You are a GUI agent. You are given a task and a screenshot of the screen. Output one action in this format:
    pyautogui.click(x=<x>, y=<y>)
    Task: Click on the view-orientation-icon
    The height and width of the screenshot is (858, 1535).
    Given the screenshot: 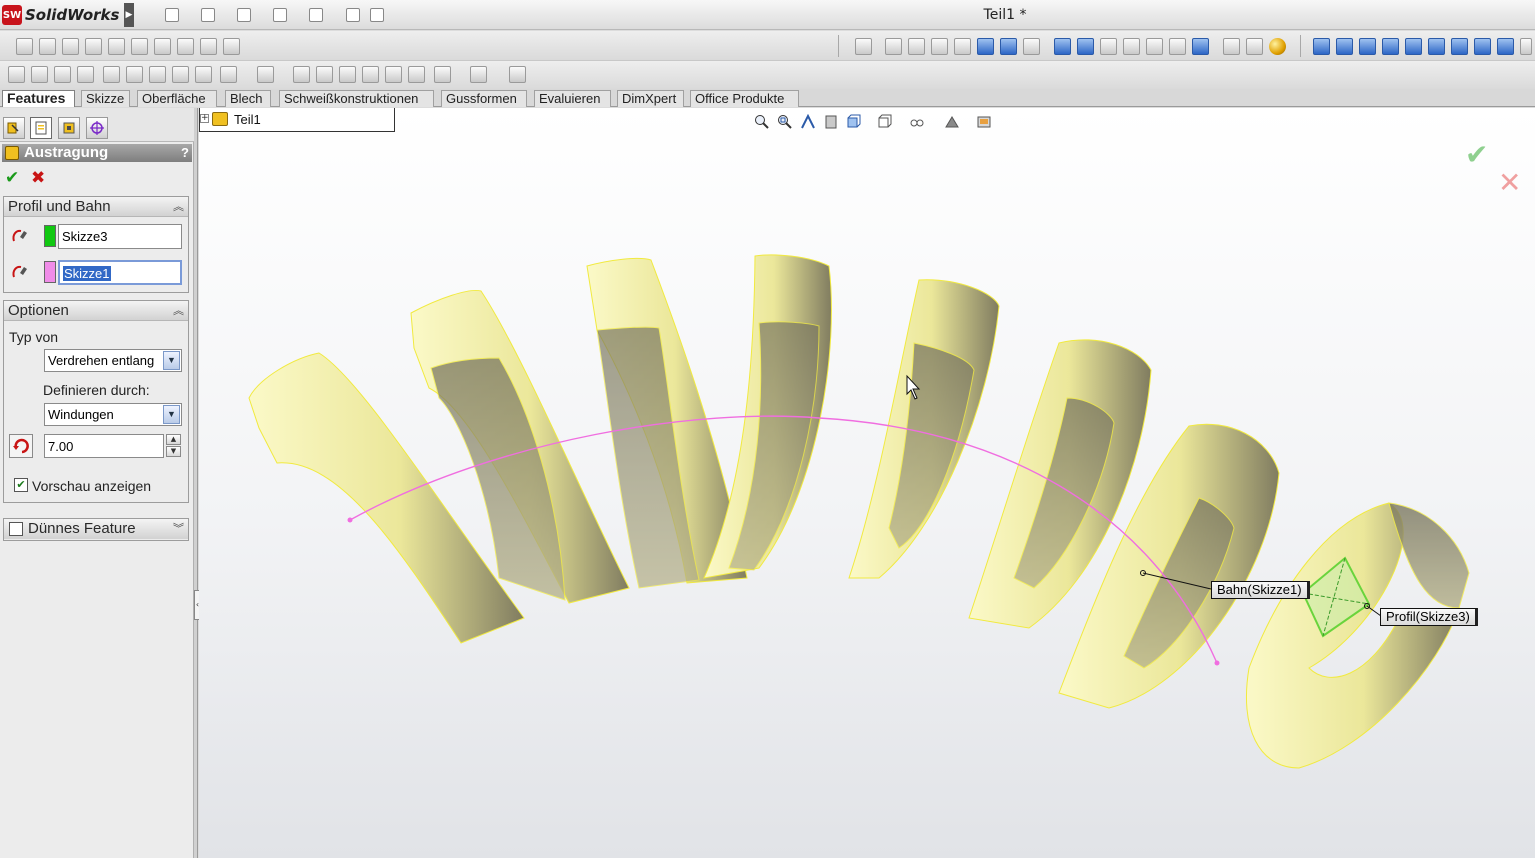 What is the action you would take?
    pyautogui.click(x=854, y=122)
    